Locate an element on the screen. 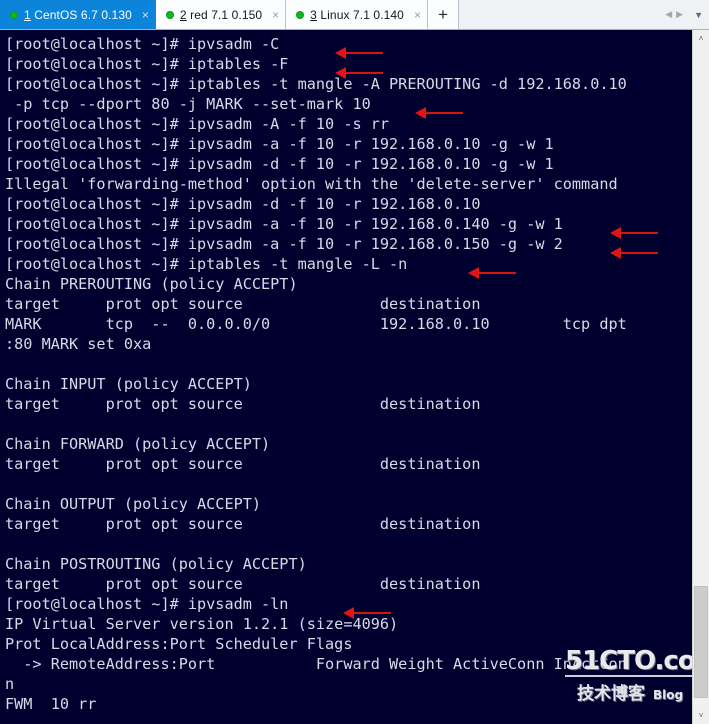 The height and width of the screenshot is (724, 709). arrow-mangle-list is located at coordinates (492, 273).